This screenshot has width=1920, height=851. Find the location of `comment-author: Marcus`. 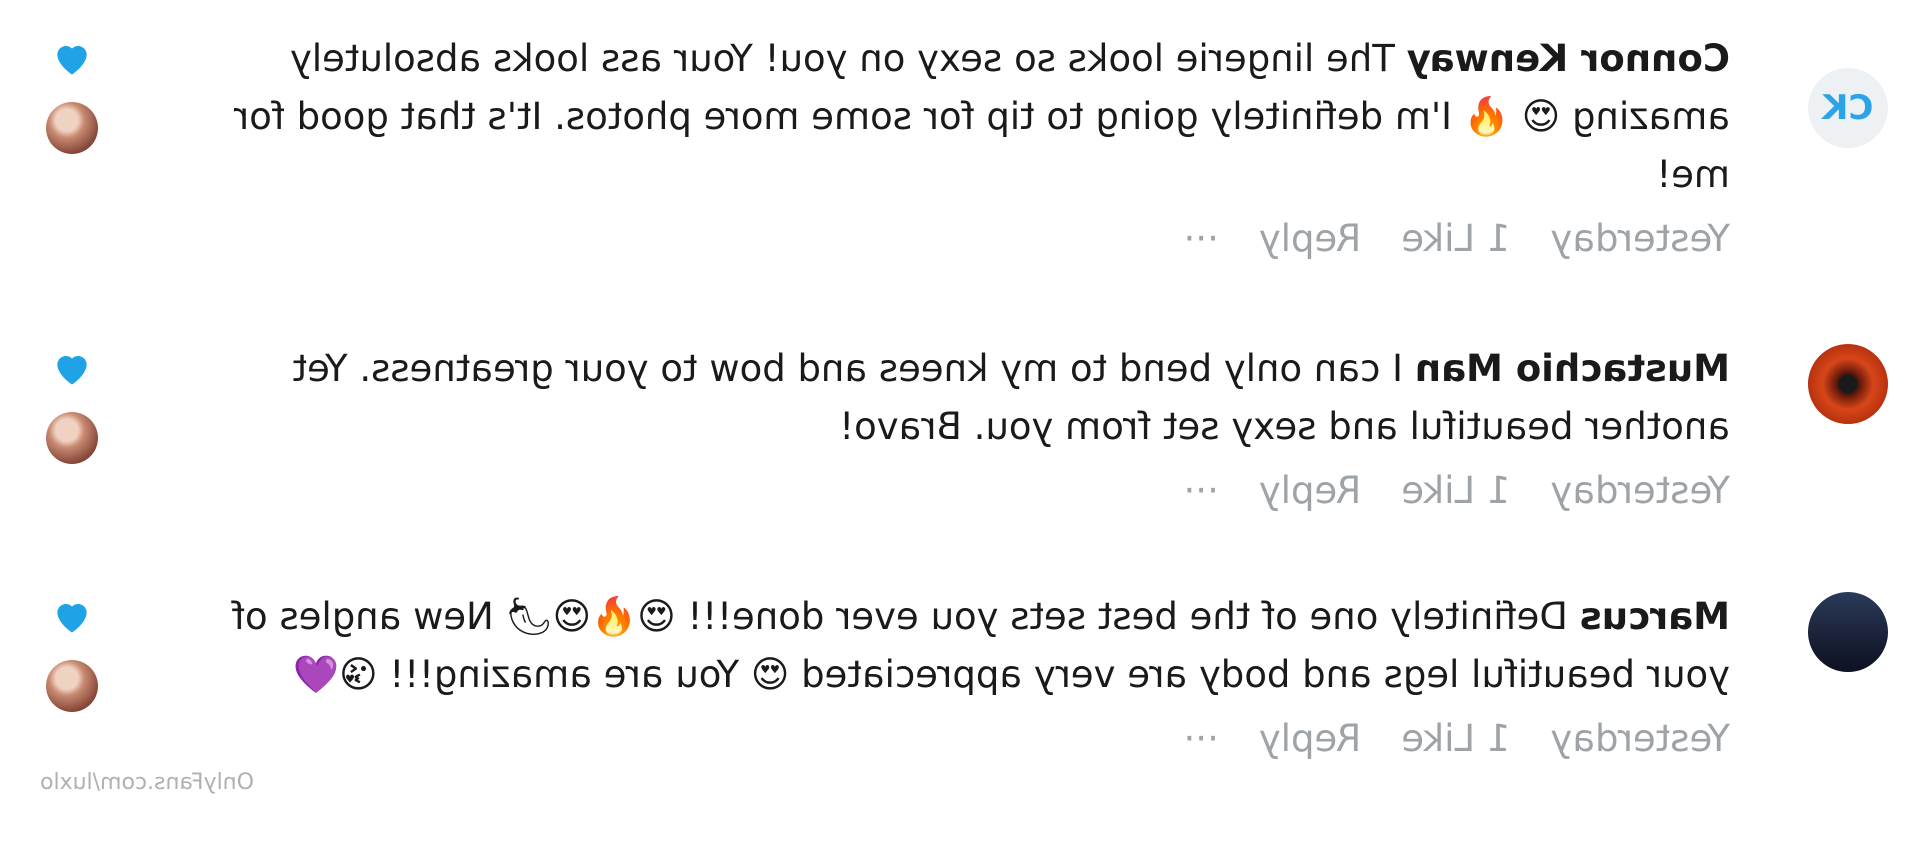

comment-author: Marcus is located at coordinates (1655, 616).